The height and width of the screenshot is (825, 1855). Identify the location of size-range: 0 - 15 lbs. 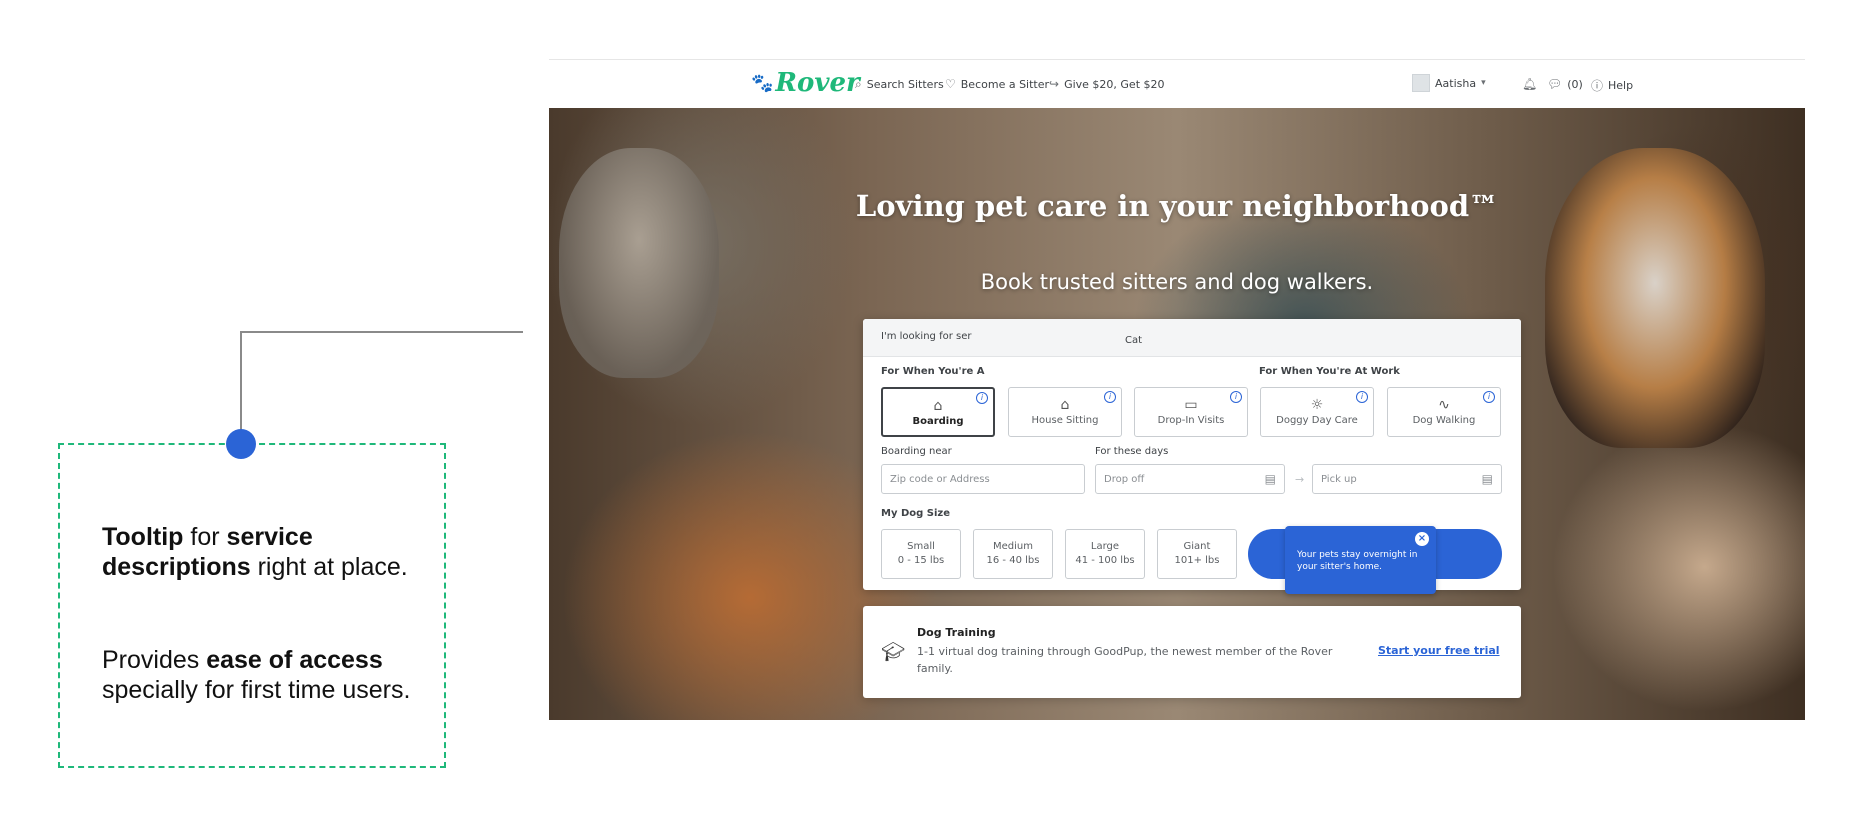
(921, 560).